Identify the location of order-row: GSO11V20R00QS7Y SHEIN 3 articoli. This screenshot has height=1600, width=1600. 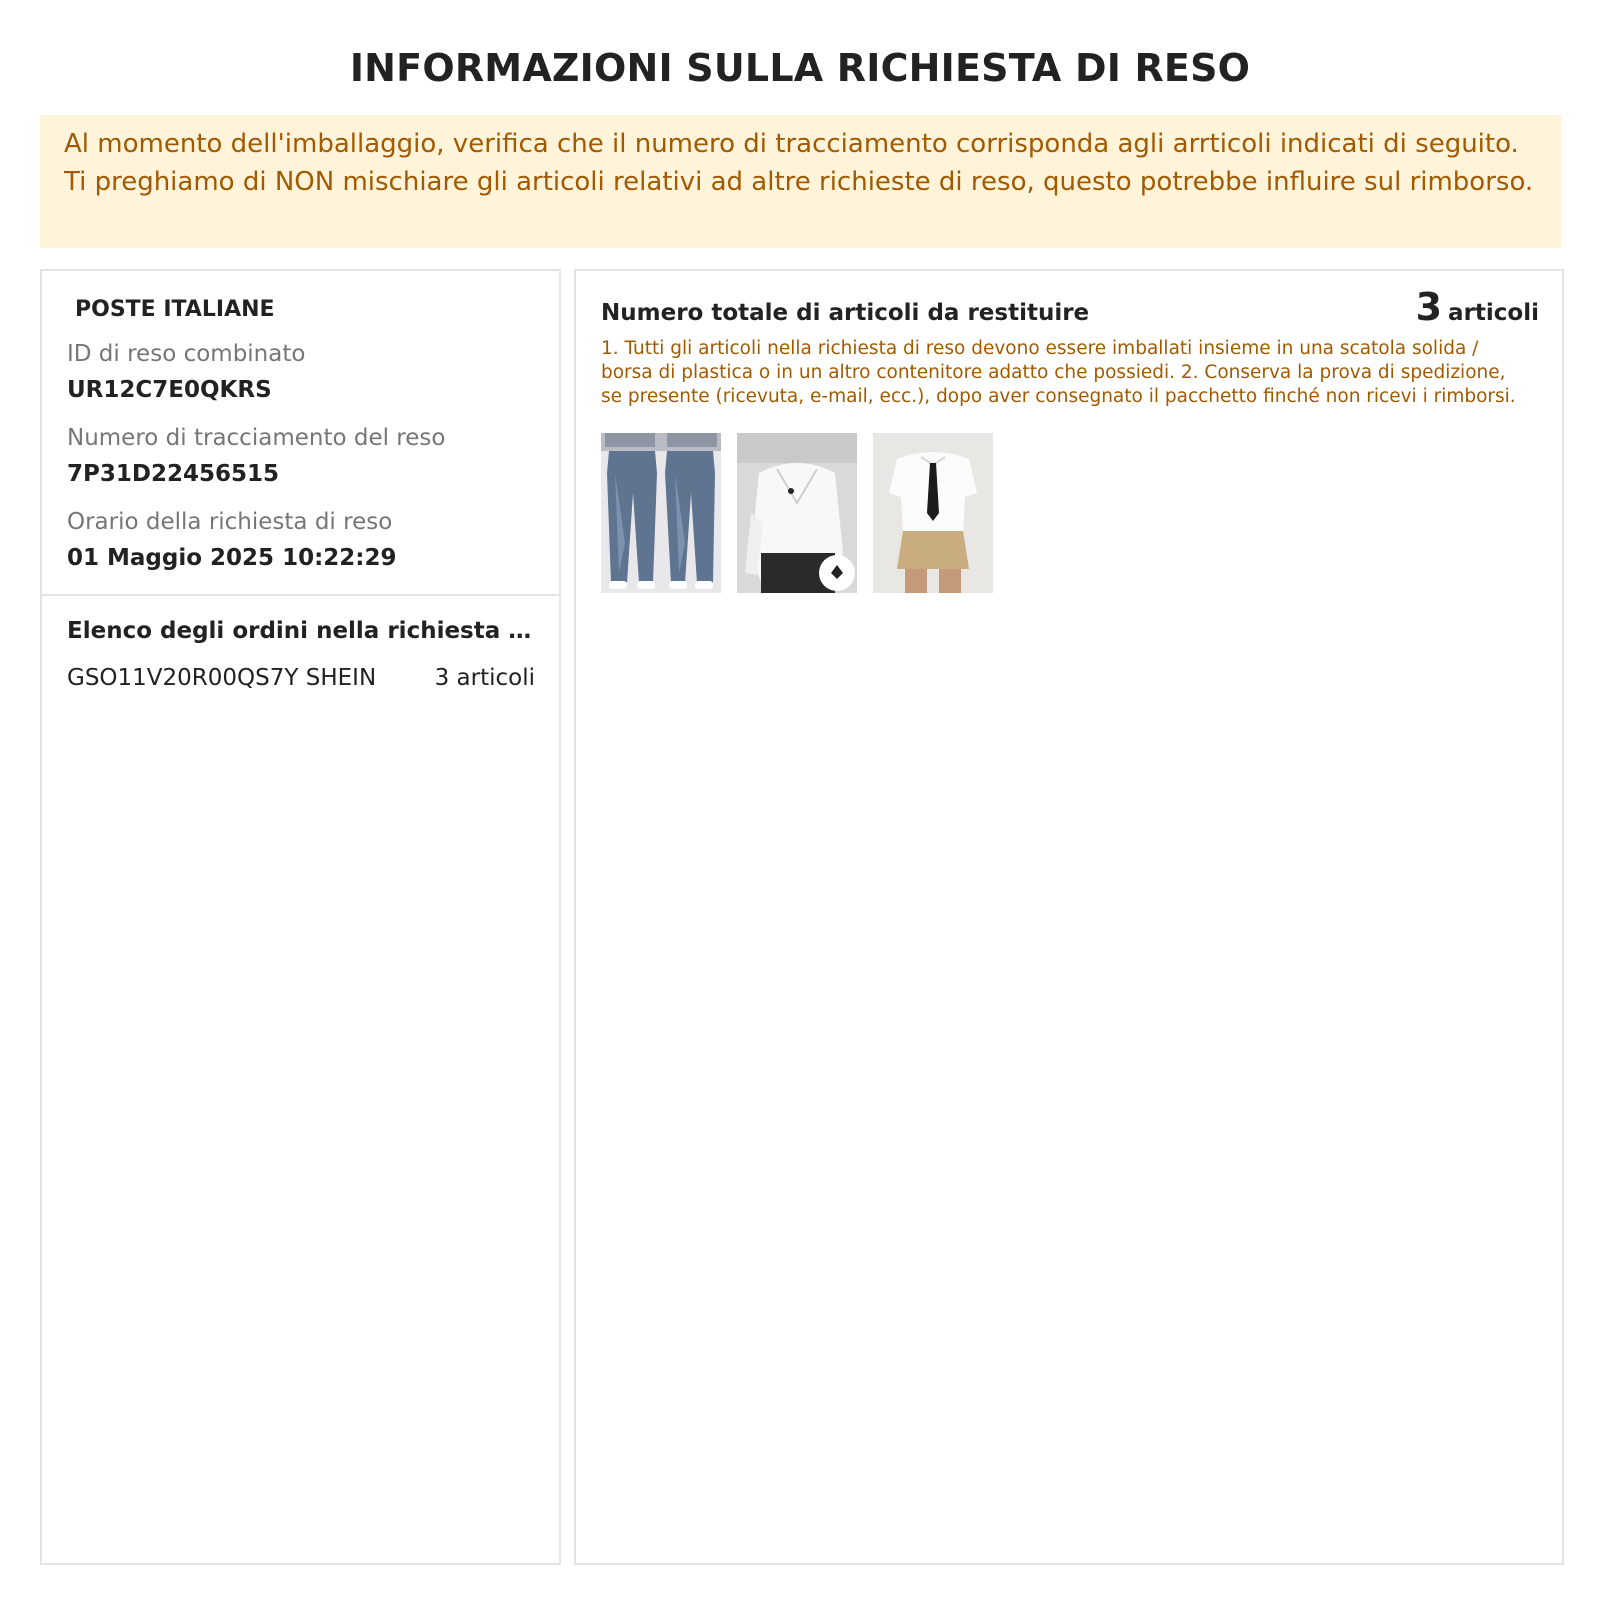
(301, 678).